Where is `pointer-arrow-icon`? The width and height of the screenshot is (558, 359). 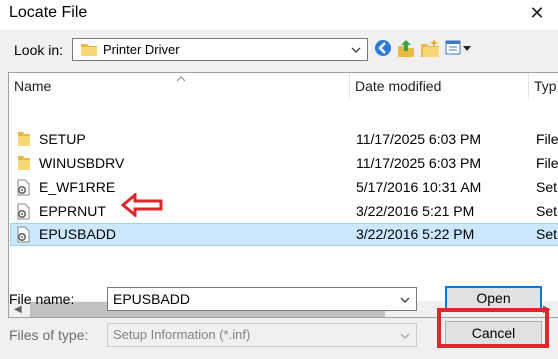
pointer-arrow-icon is located at coordinates (141, 205).